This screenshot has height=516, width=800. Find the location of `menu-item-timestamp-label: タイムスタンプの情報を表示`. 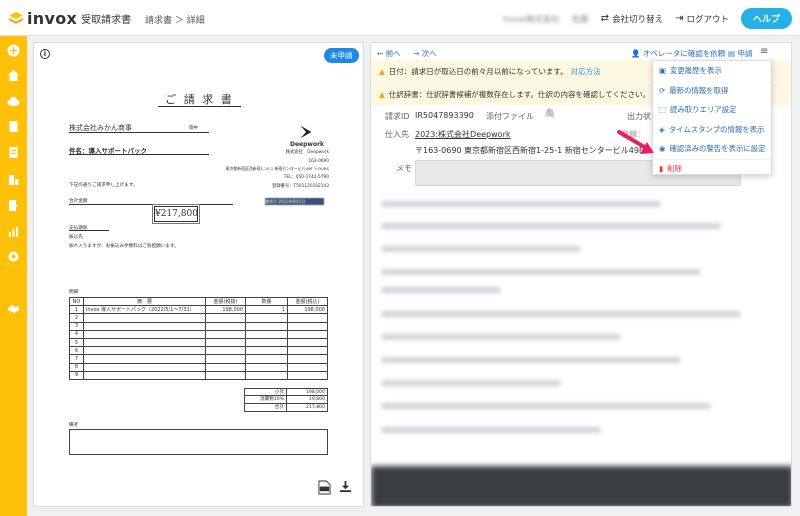

menu-item-timestamp-label: タイムスタンプの情報を表示 is located at coordinates (716, 129).